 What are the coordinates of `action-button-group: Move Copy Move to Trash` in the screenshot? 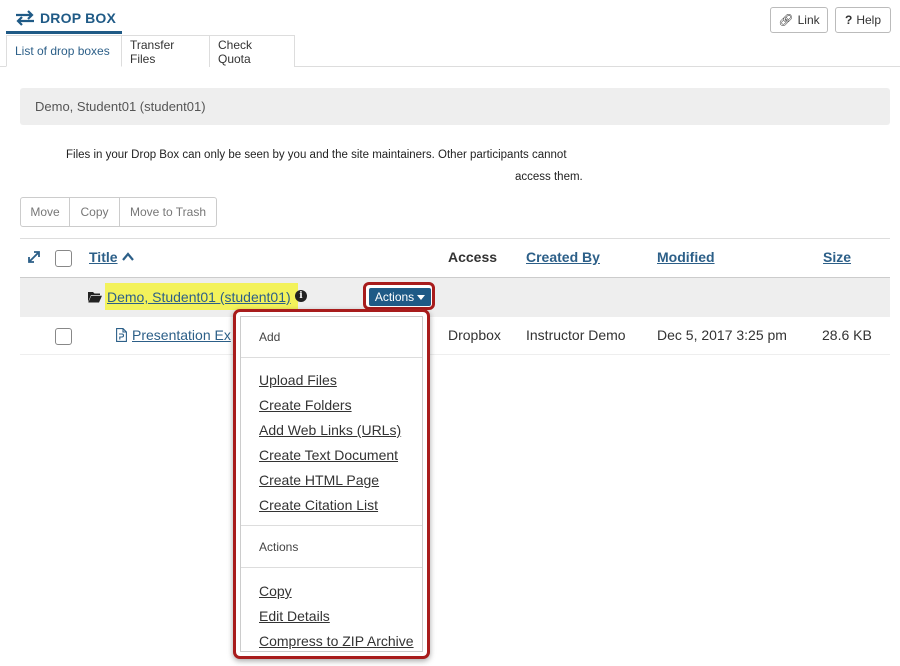 It's located at (118, 212).